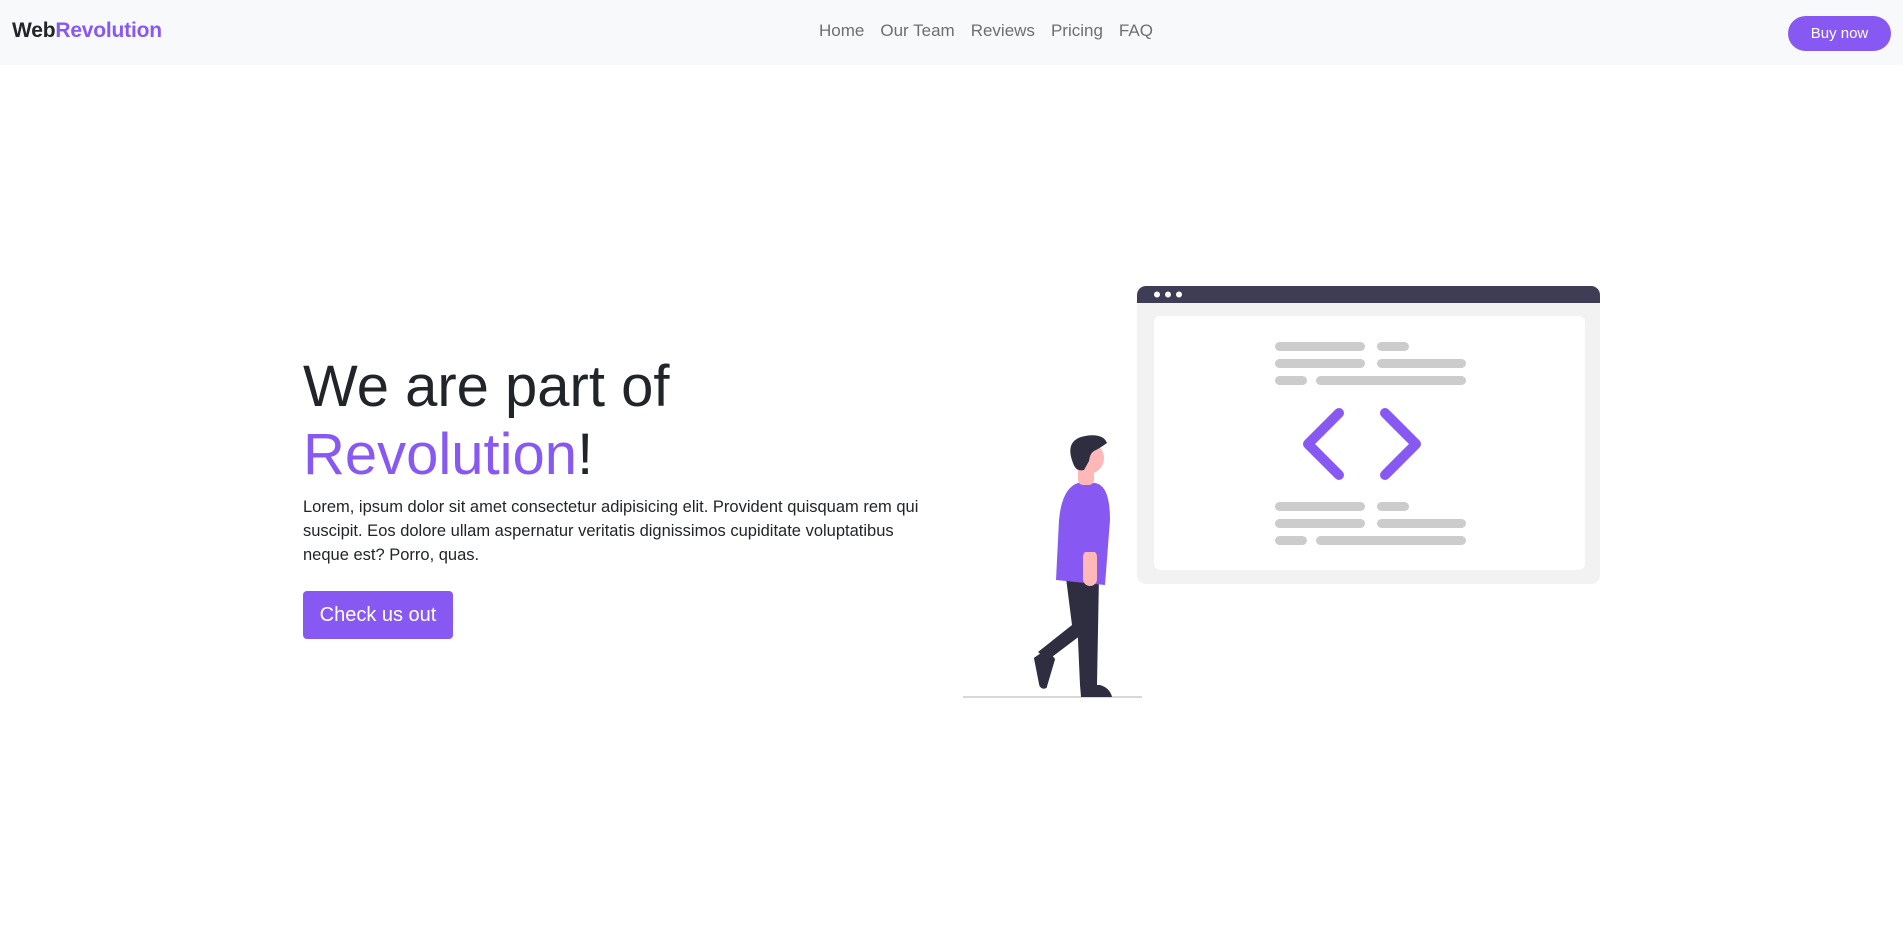 This screenshot has height=927, width=1903. I want to click on nav-link-faq: FAQ, so click(1136, 31).